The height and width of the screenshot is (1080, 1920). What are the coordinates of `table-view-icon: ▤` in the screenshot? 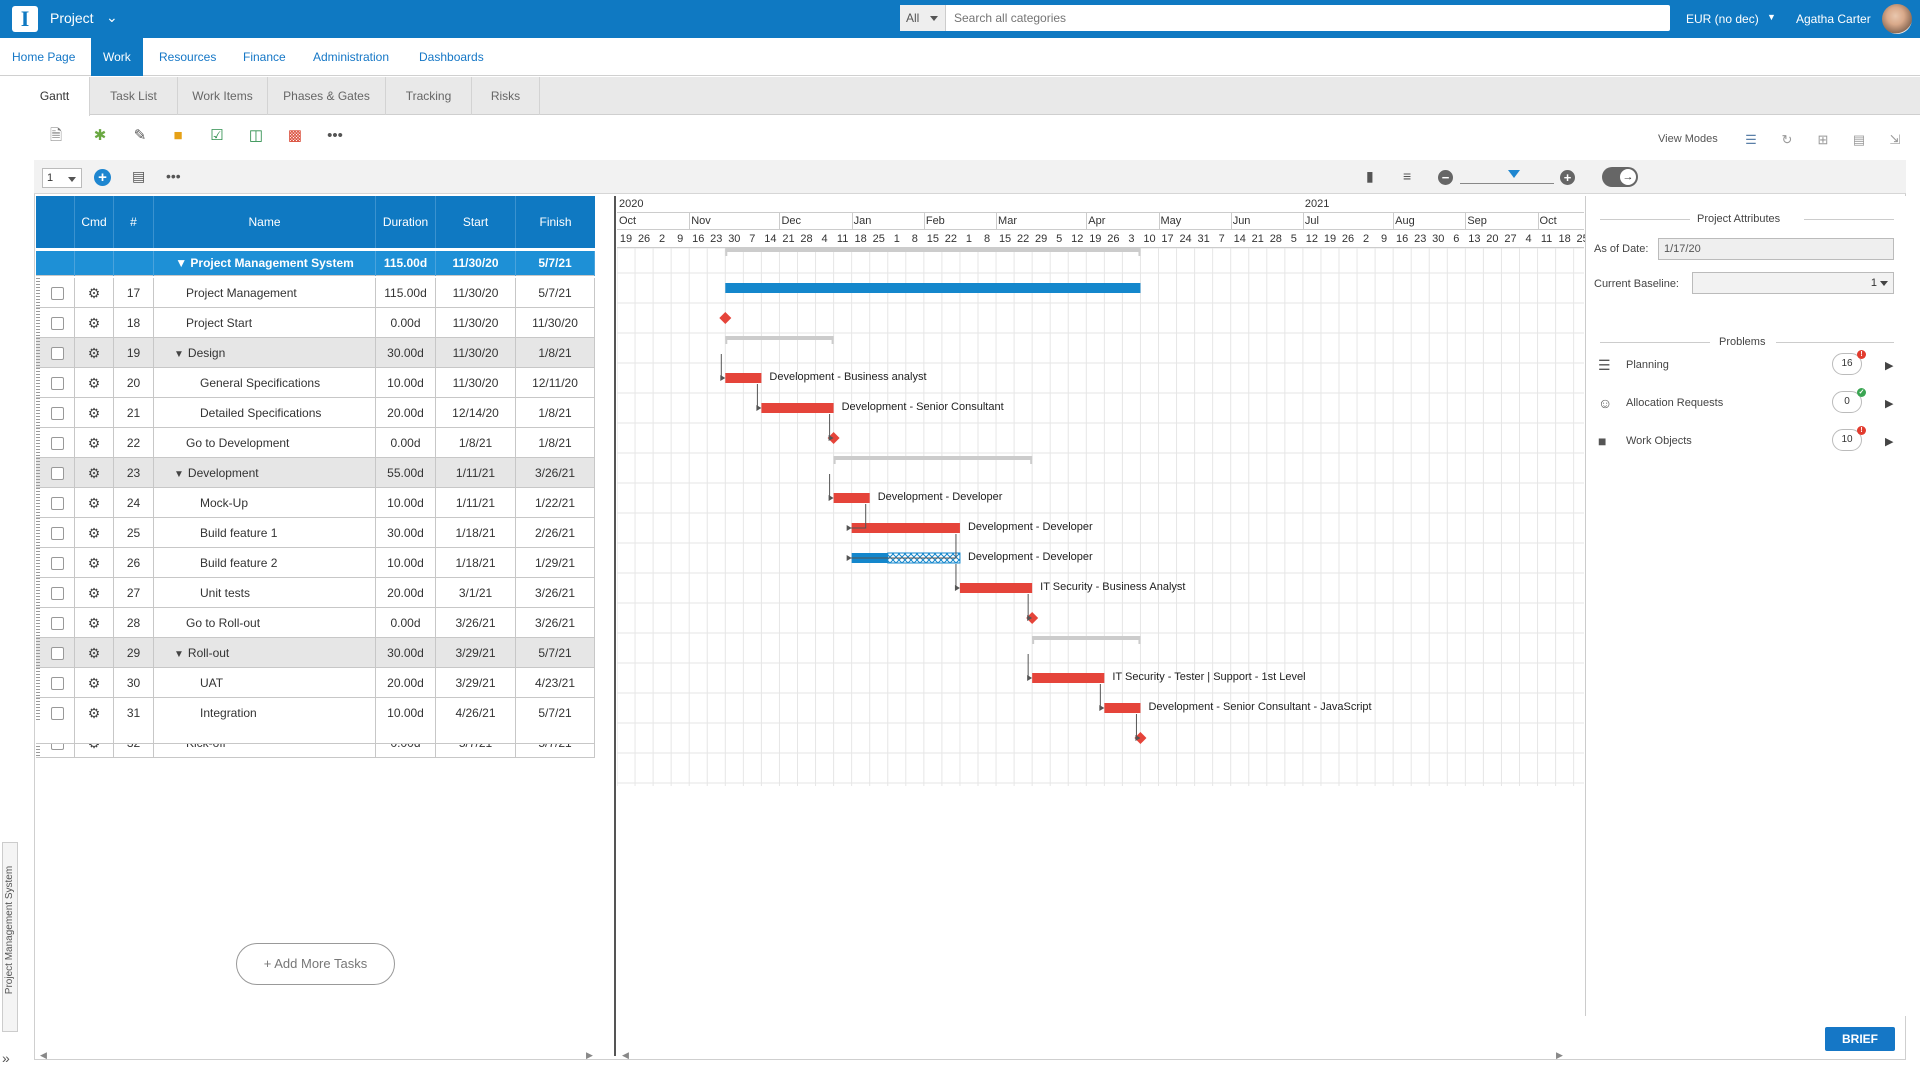 It's located at (1859, 140).